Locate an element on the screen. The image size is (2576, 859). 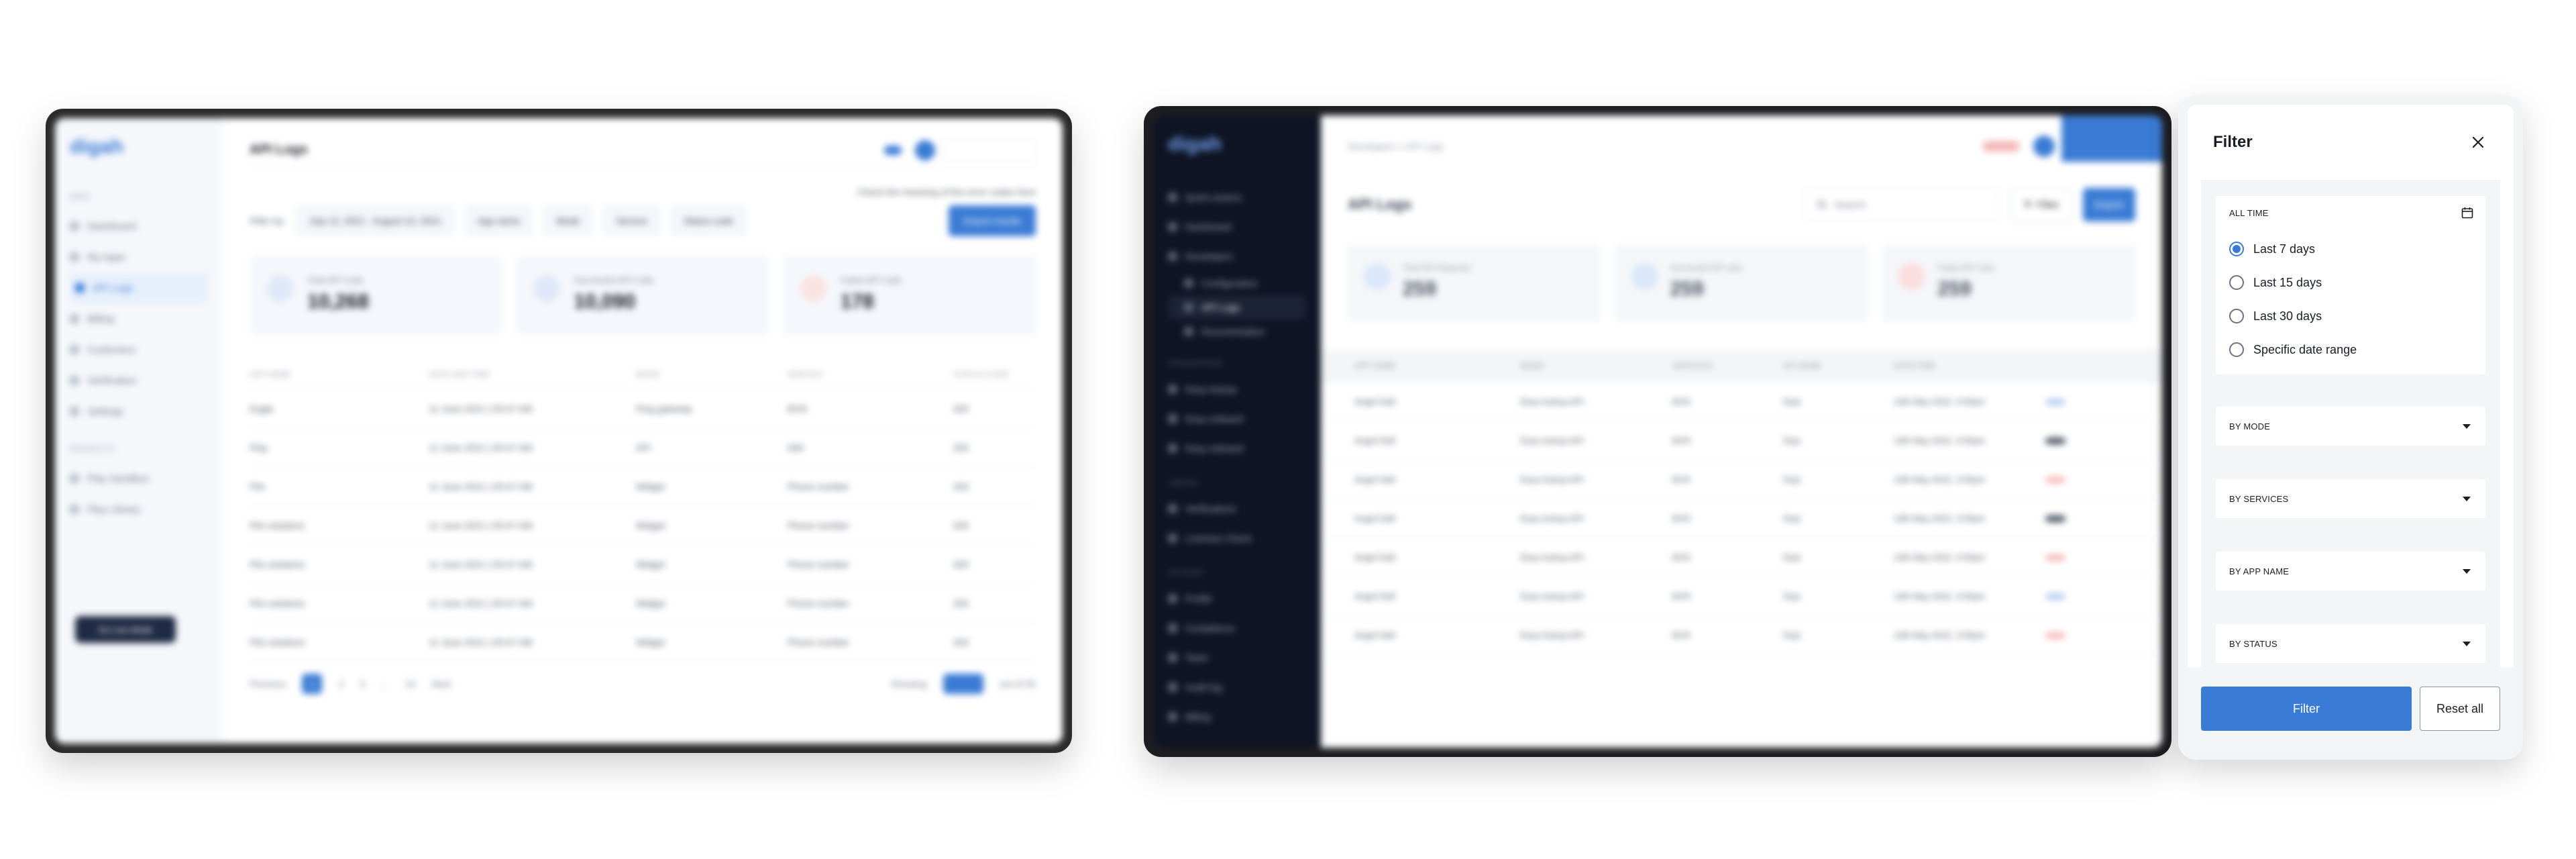
page-10: 10 is located at coordinates (410, 683).